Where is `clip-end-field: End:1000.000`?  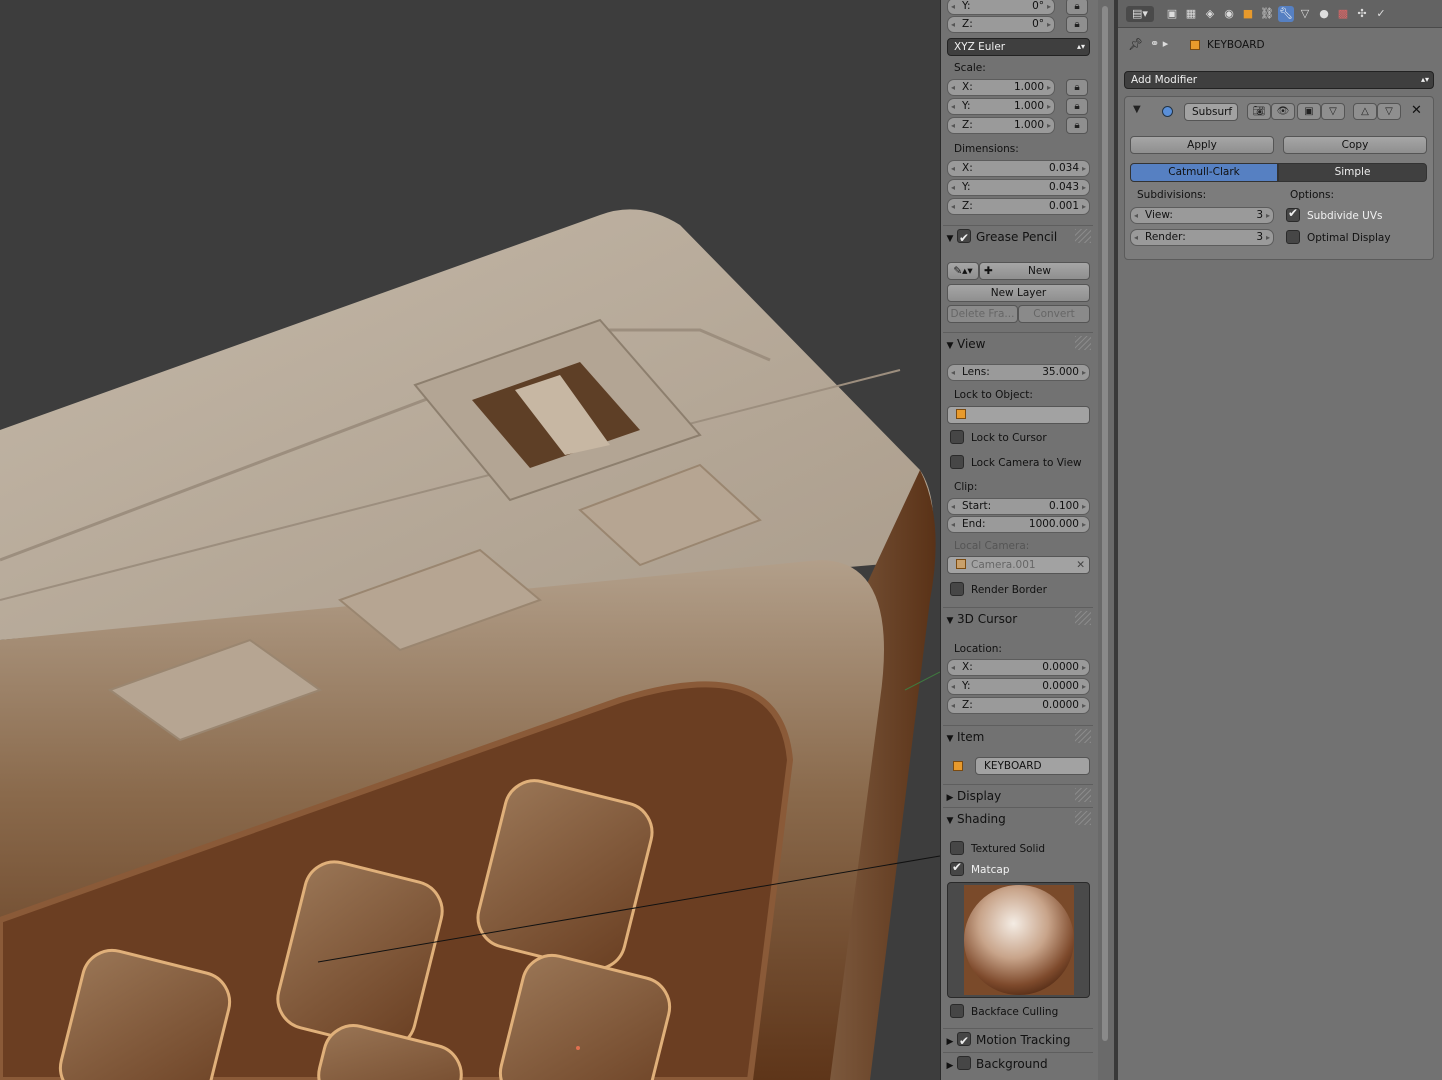 clip-end-field: End:1000.000 is located at coordinates (1018, 524).